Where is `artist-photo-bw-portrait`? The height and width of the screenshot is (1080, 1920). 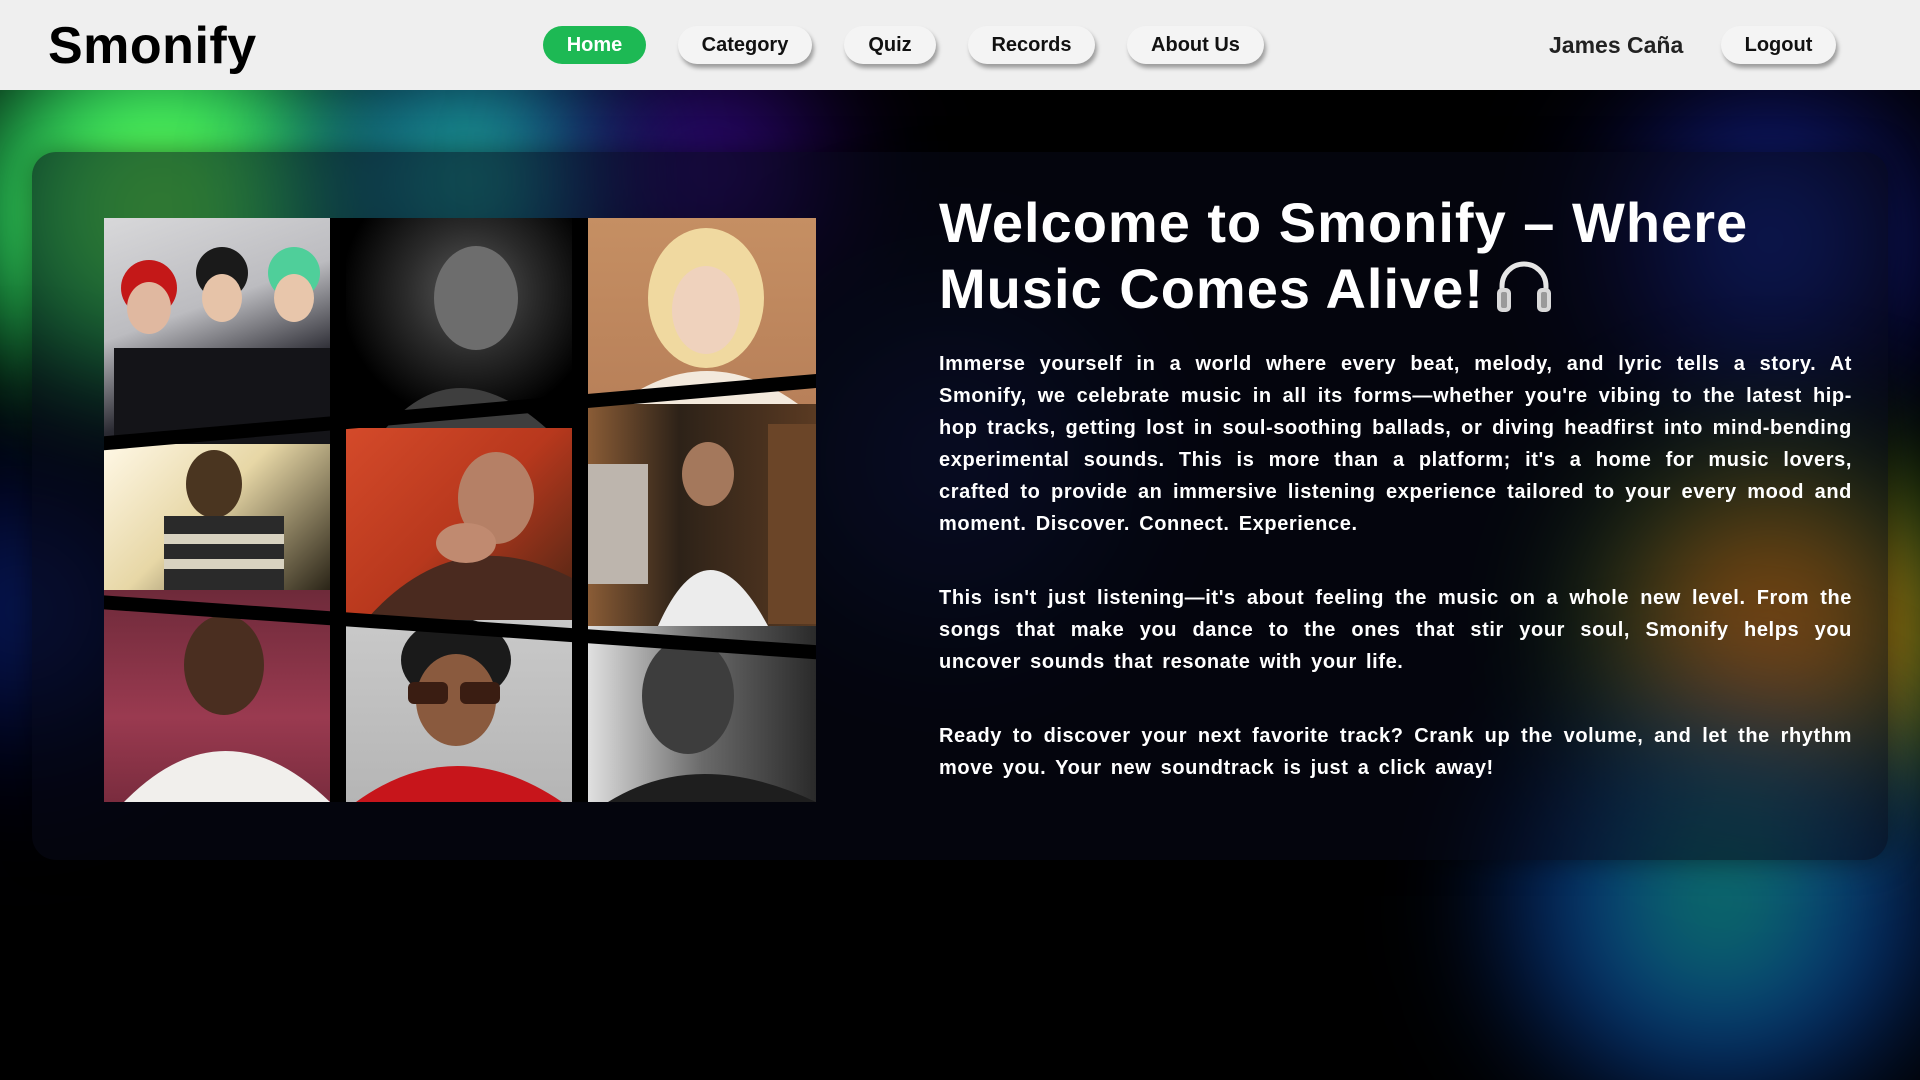 artist-photo-bw-portrait is located at coordinates (459, 323).